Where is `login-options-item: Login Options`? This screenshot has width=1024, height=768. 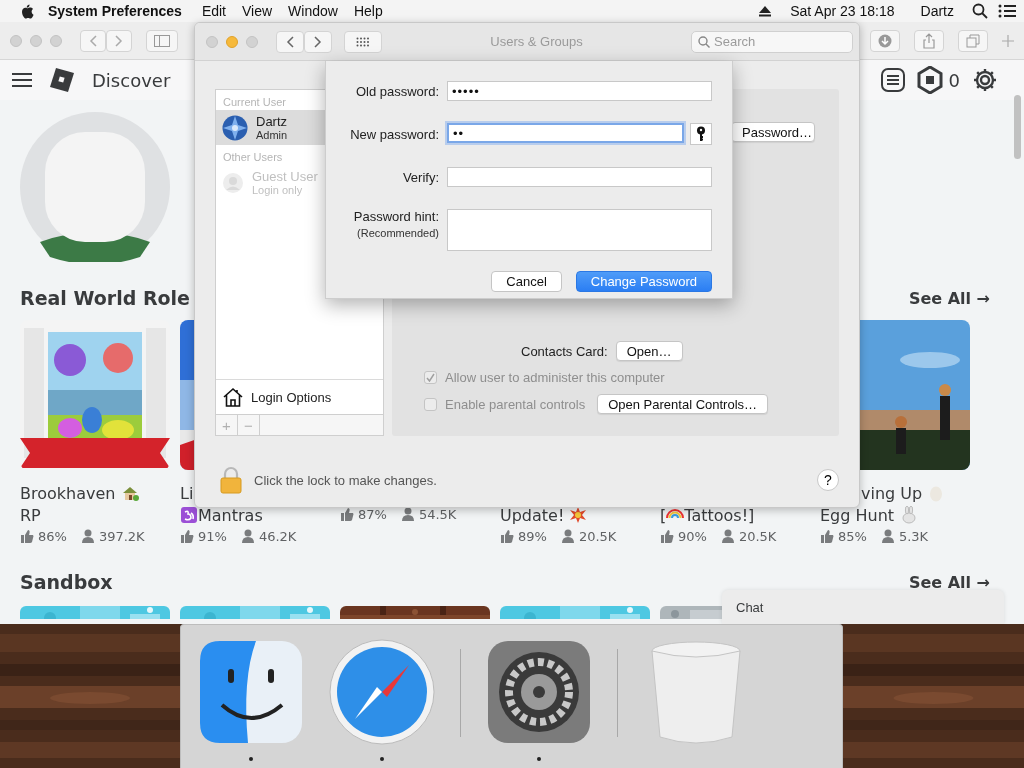
login-options-item: Login Options is located at coordinates (291, 397).